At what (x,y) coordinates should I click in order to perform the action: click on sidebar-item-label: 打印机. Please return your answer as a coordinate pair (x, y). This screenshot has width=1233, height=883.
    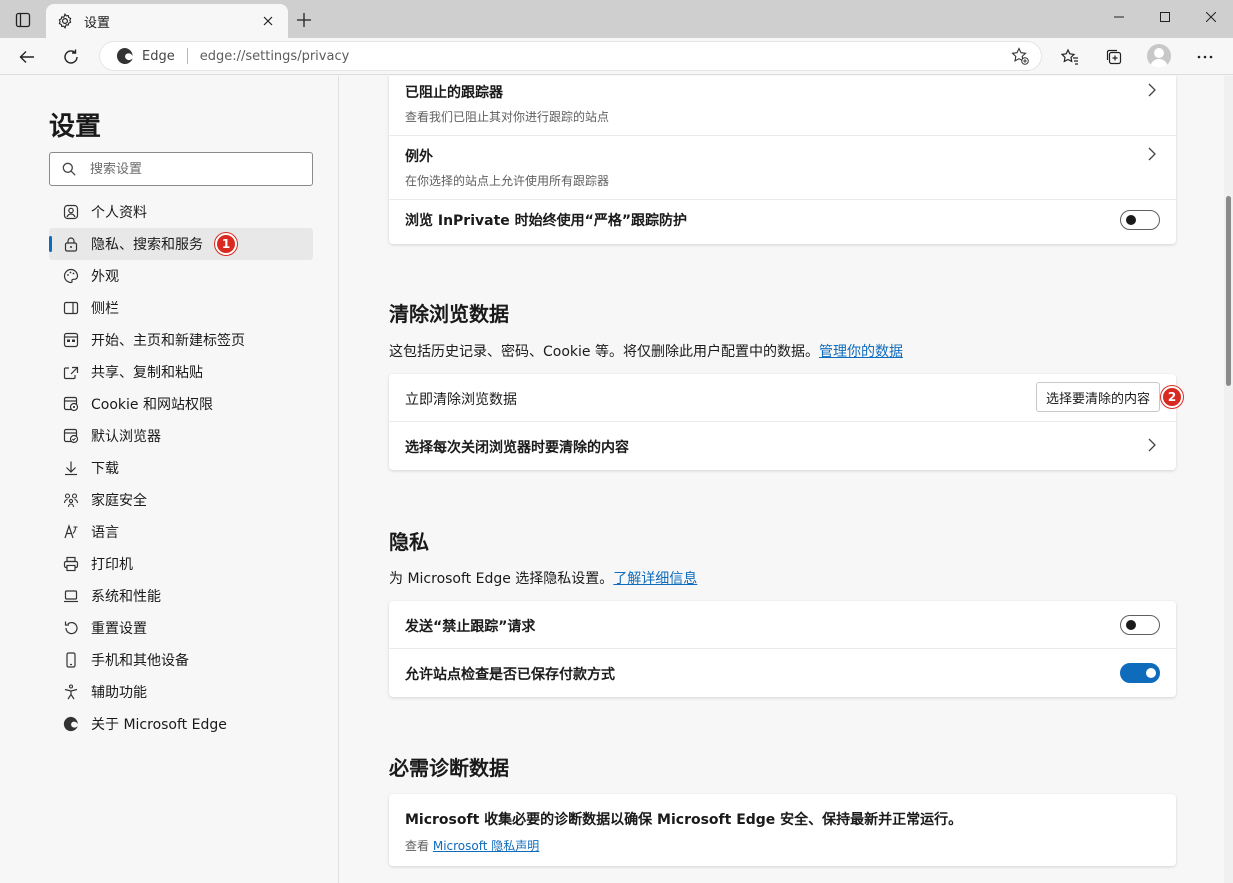
    Looking at the image, I should click on (112, 565).